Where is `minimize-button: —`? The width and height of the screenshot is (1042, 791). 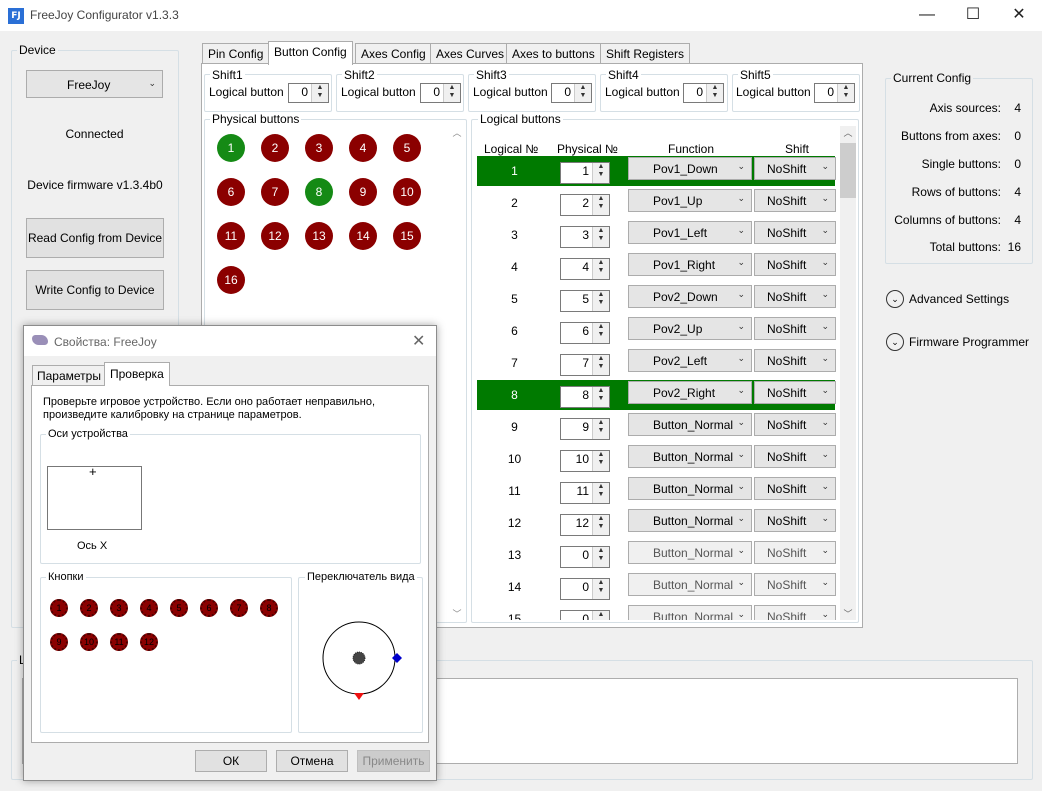 minimize-button: — is located at coordinates (927, 15).